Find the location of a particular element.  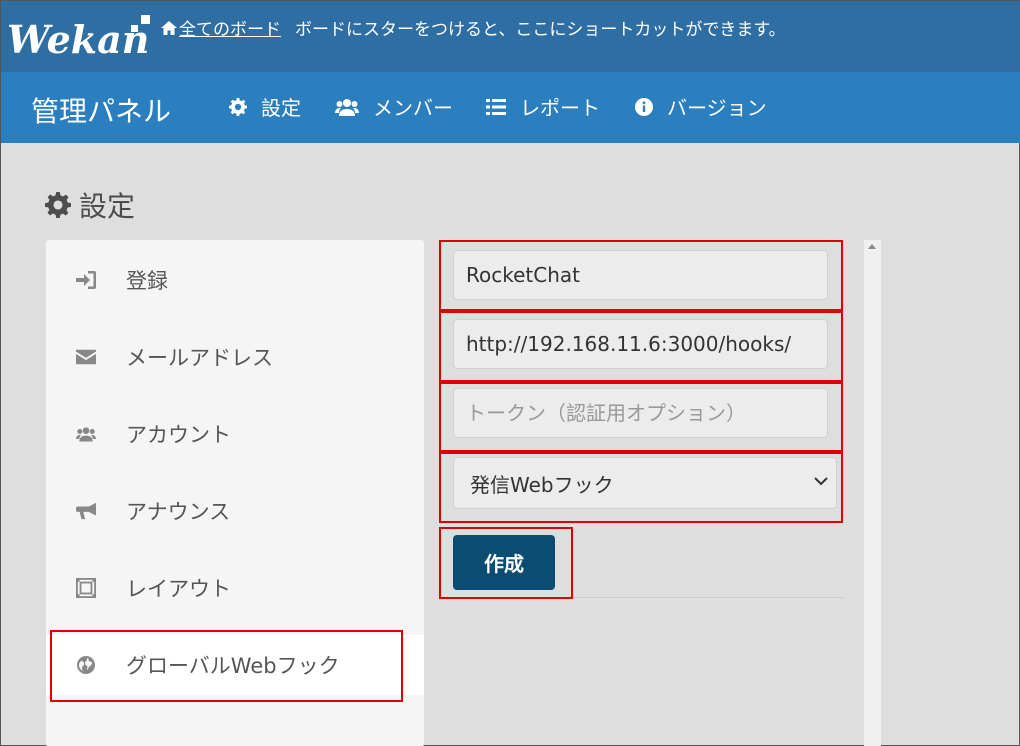

wekan-logo: Wekan is located at coordinates (80, 37).